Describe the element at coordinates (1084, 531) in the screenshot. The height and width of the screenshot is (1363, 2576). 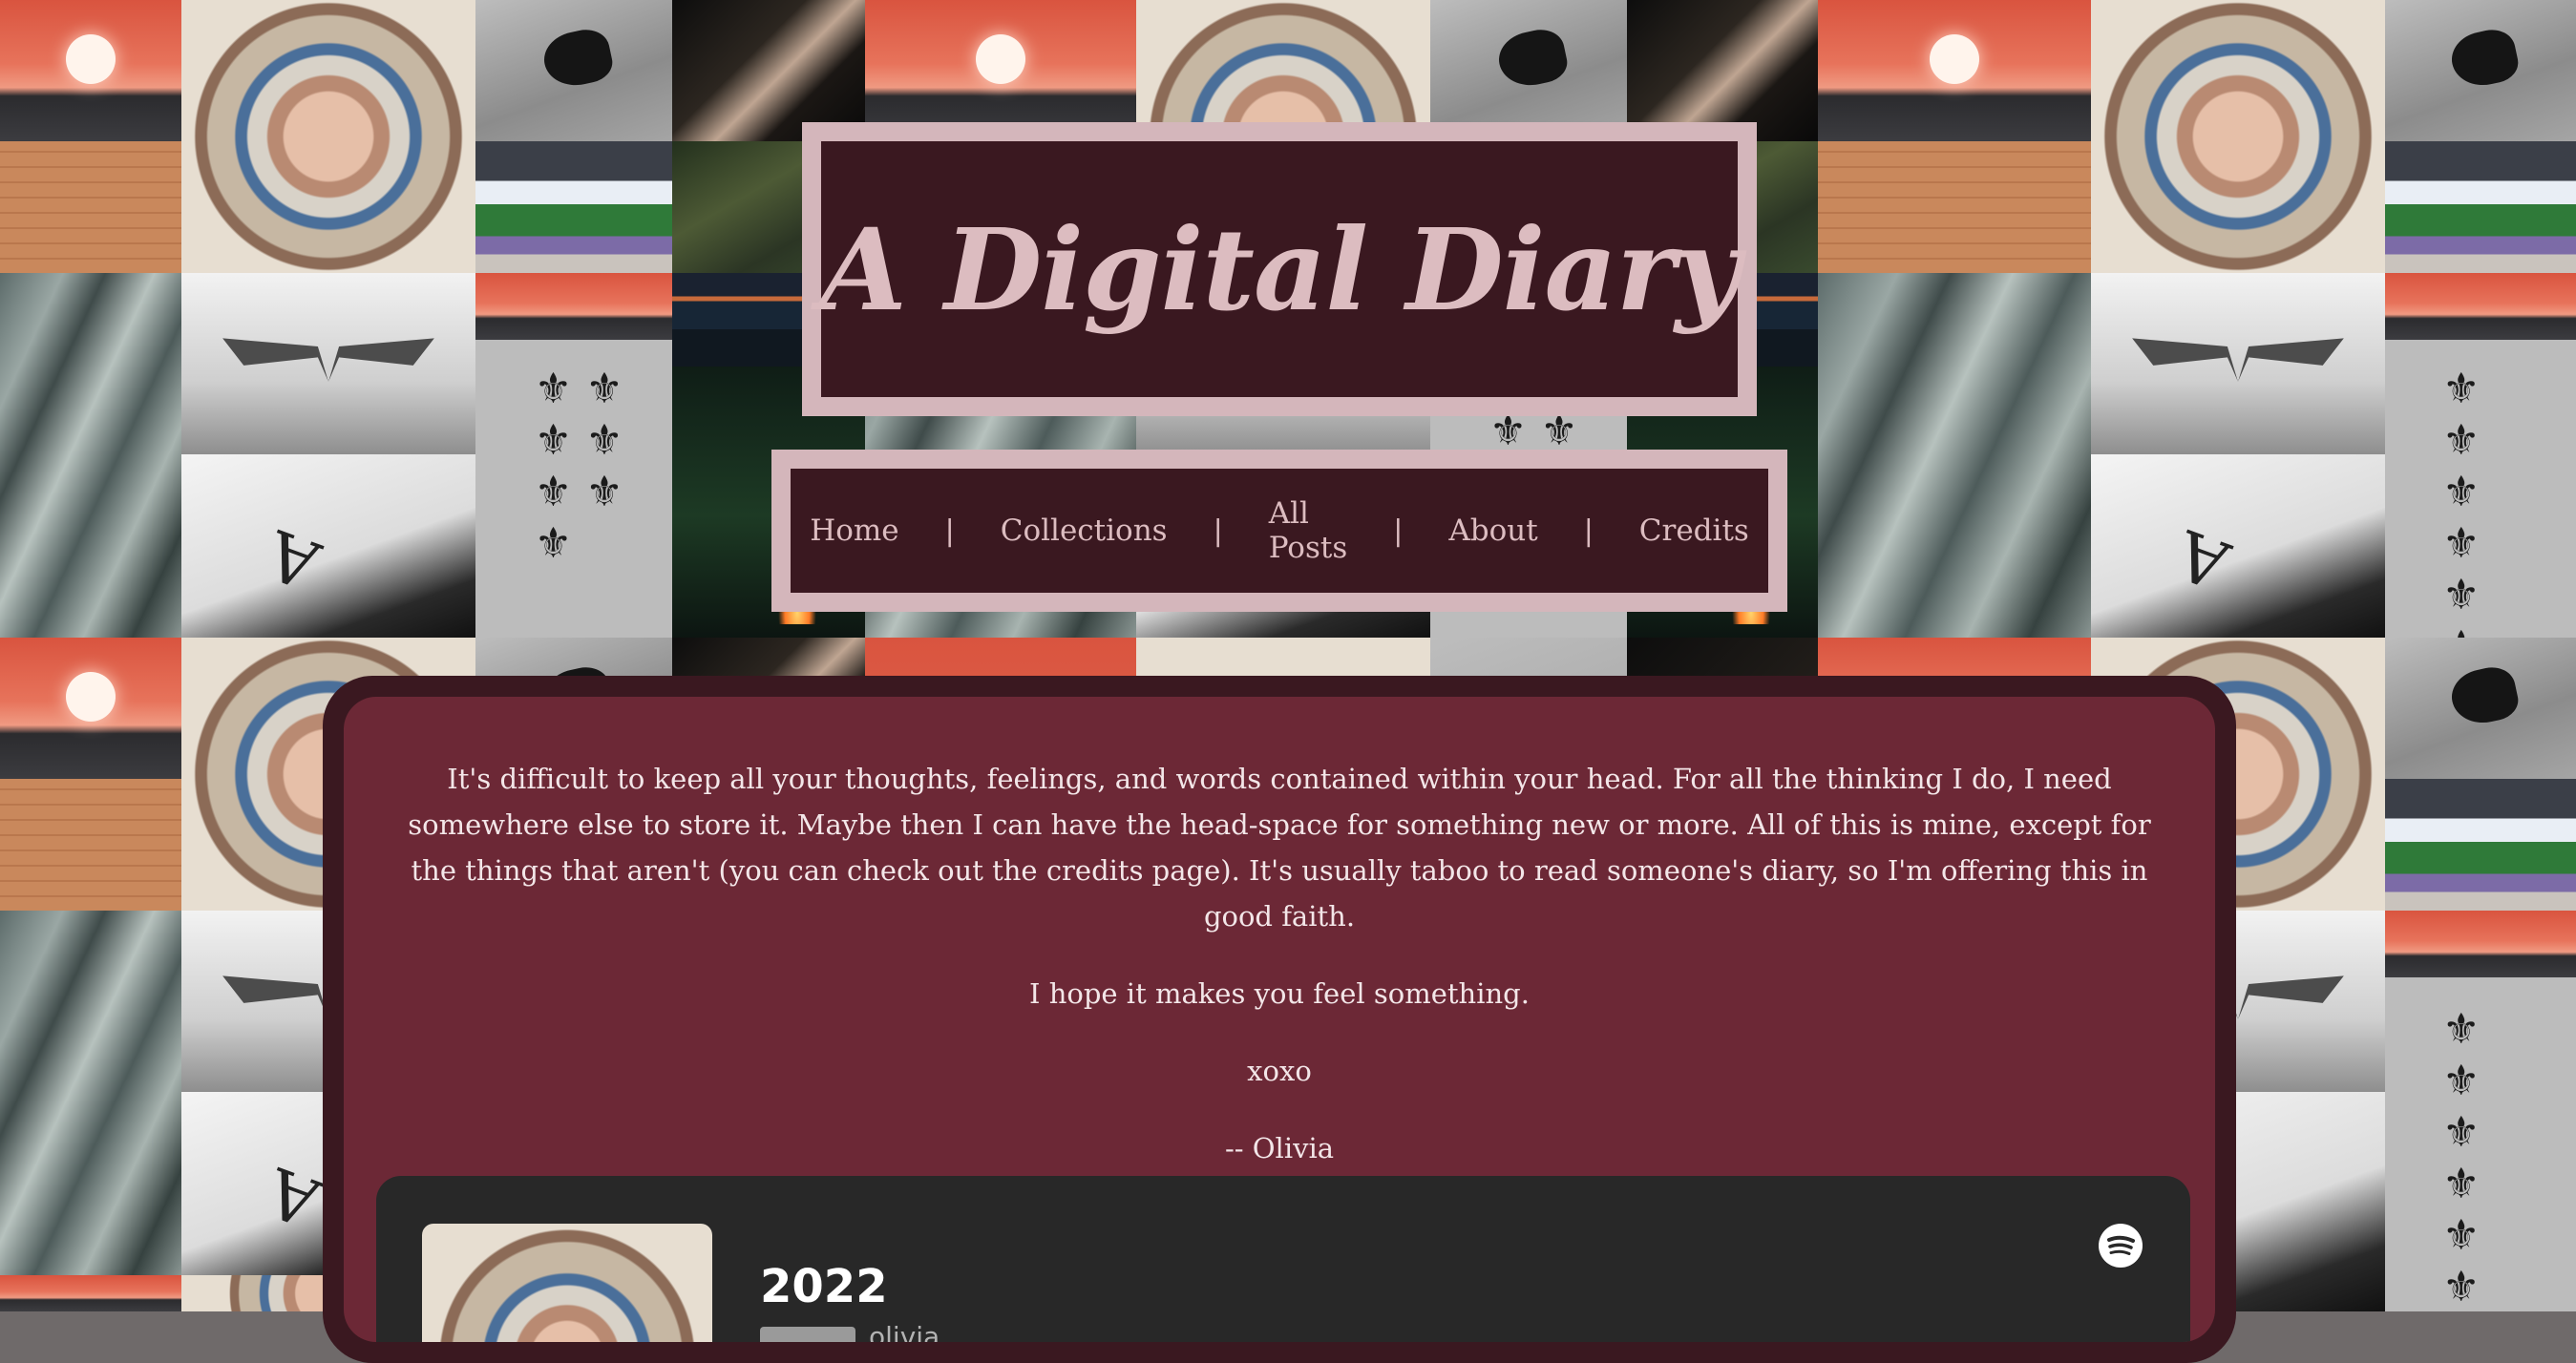
I see `nav-link-collections: Collections` at that location.